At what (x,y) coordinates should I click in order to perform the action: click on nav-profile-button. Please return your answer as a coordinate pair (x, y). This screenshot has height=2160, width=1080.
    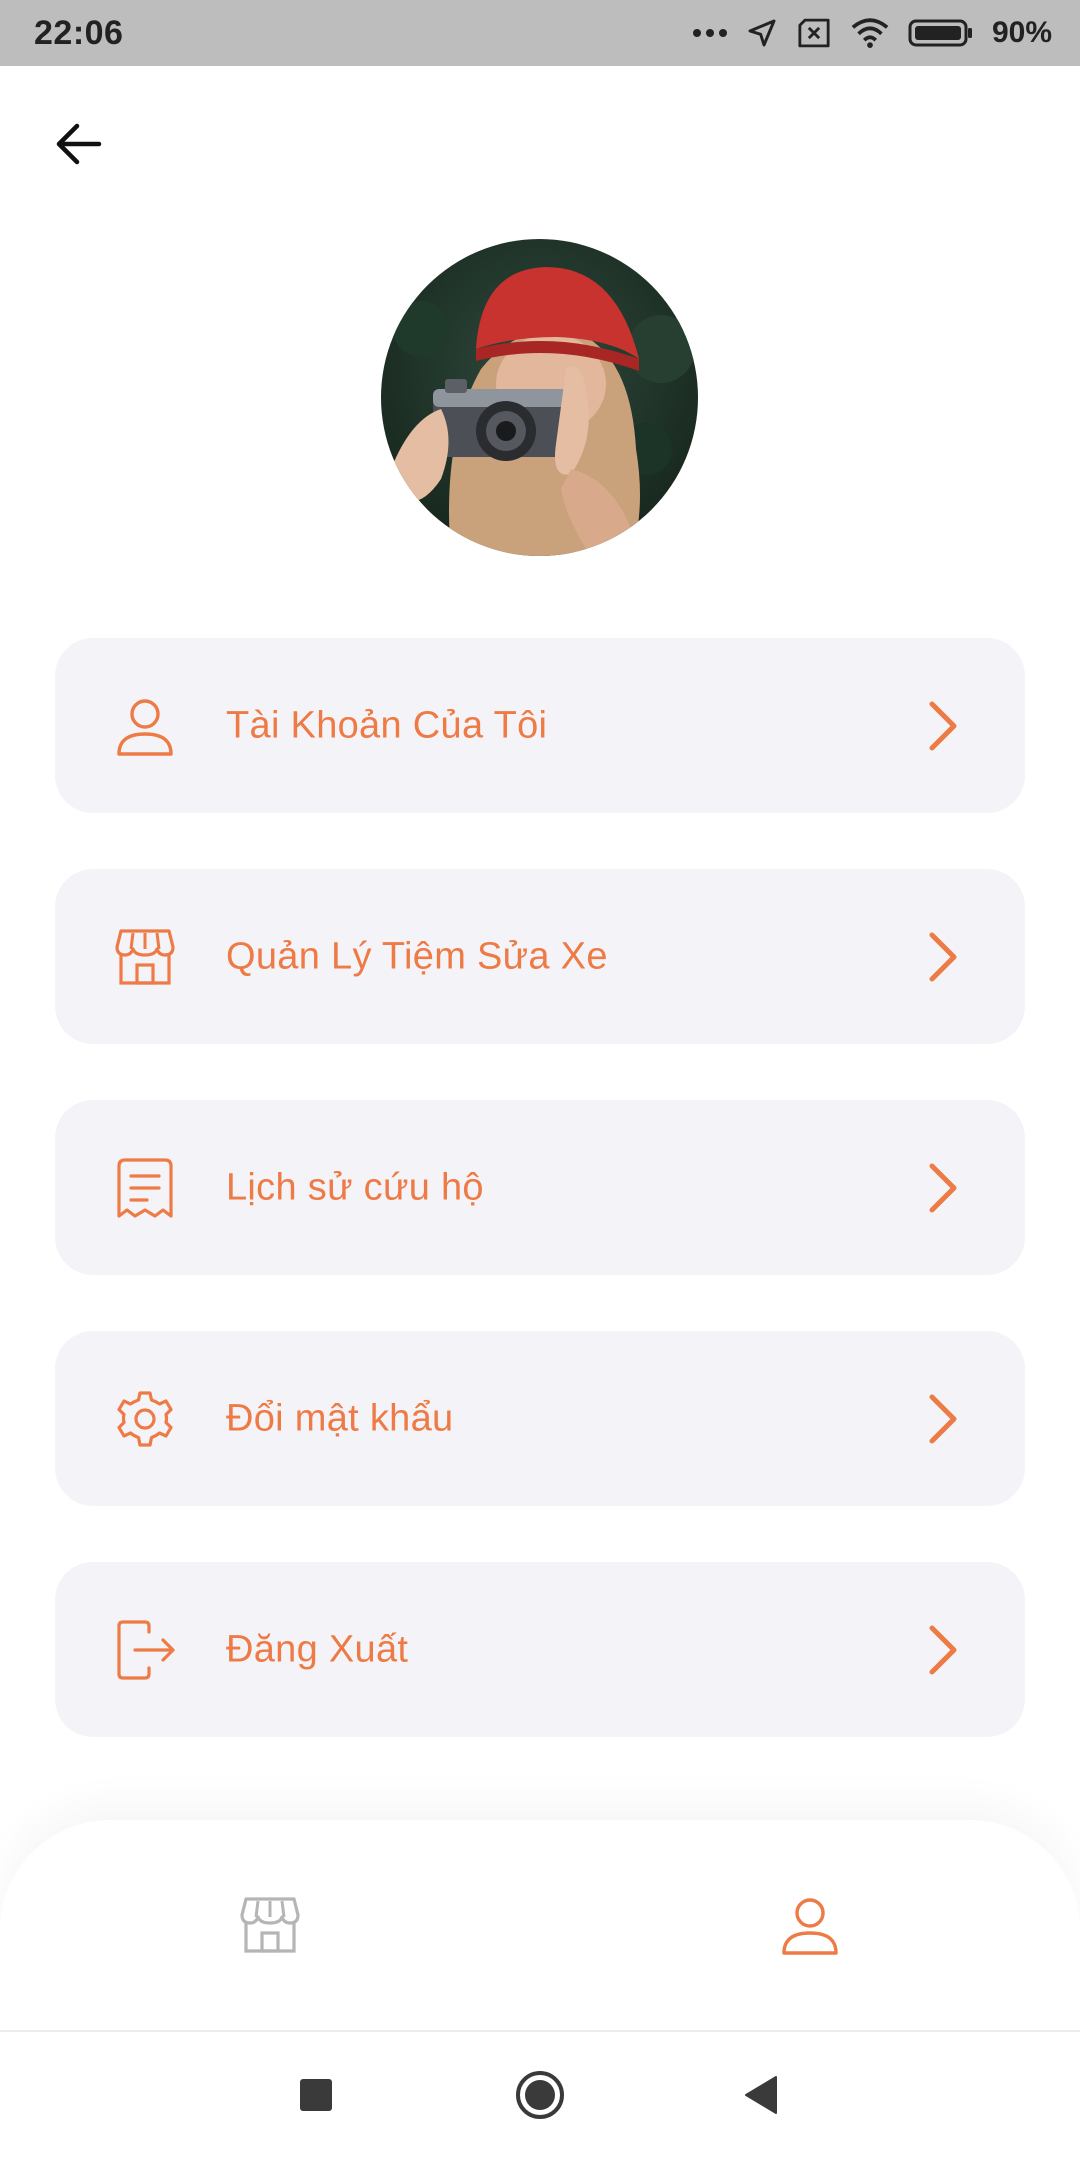
    Looking at the image, I should click on (810, 1927).